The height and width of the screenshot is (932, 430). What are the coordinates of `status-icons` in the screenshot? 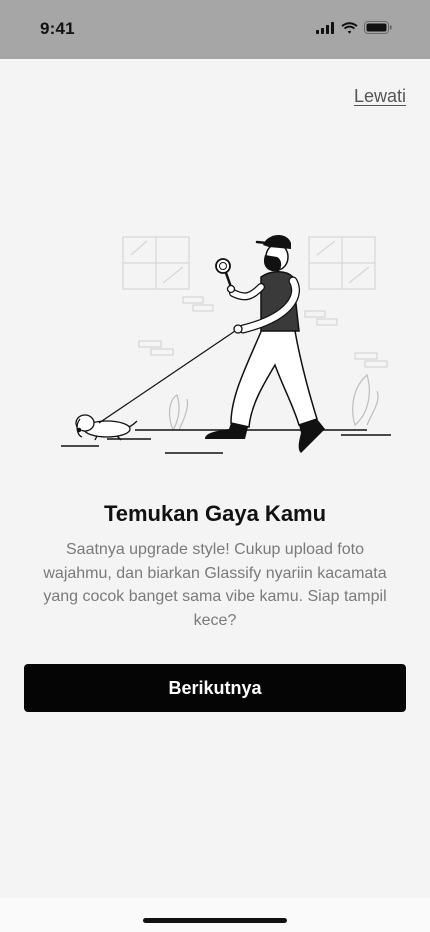 It's located at (354, 30).